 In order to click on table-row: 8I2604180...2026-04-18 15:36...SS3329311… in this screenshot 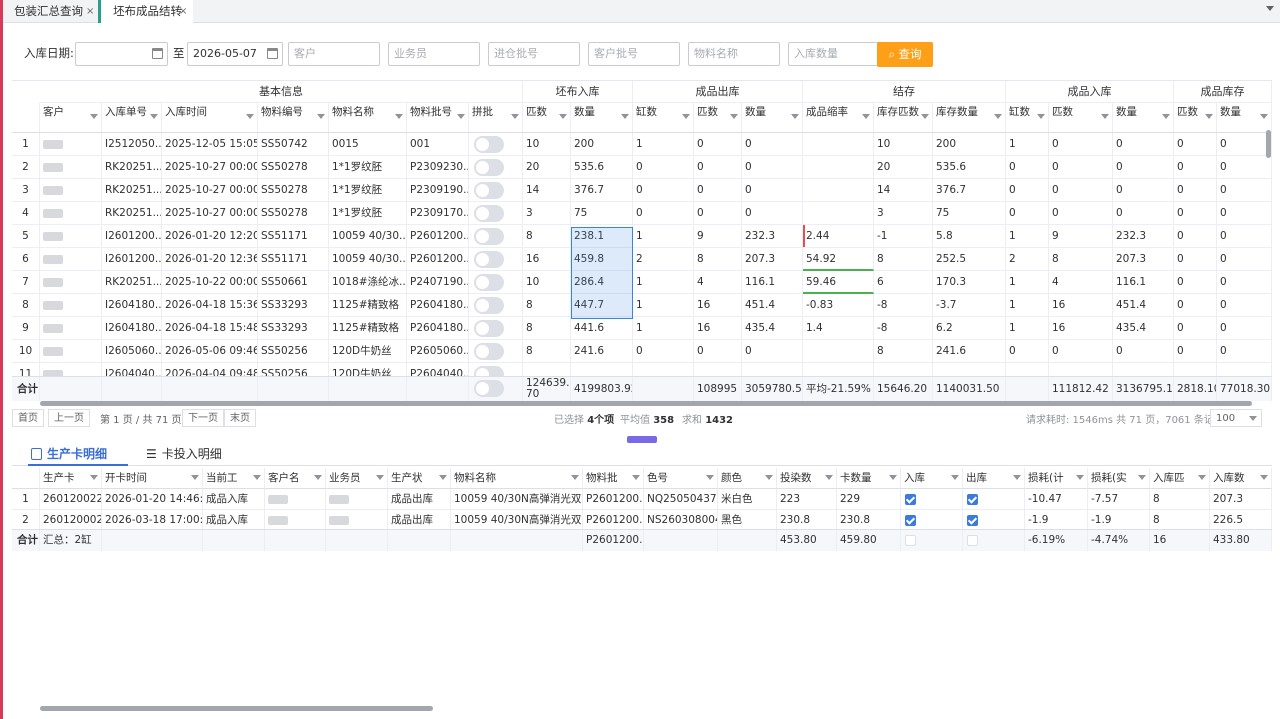, I will do `click(642, 305)`.